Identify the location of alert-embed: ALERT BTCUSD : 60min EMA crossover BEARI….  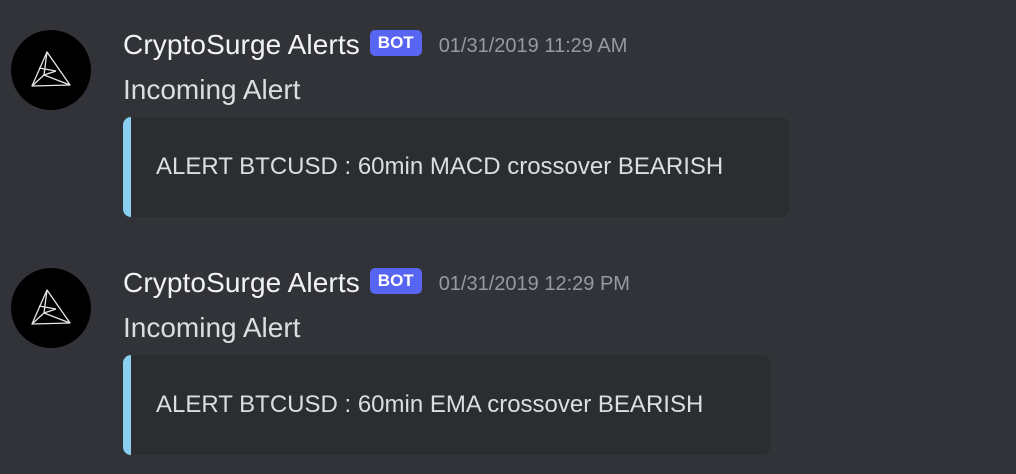
(446, 405).